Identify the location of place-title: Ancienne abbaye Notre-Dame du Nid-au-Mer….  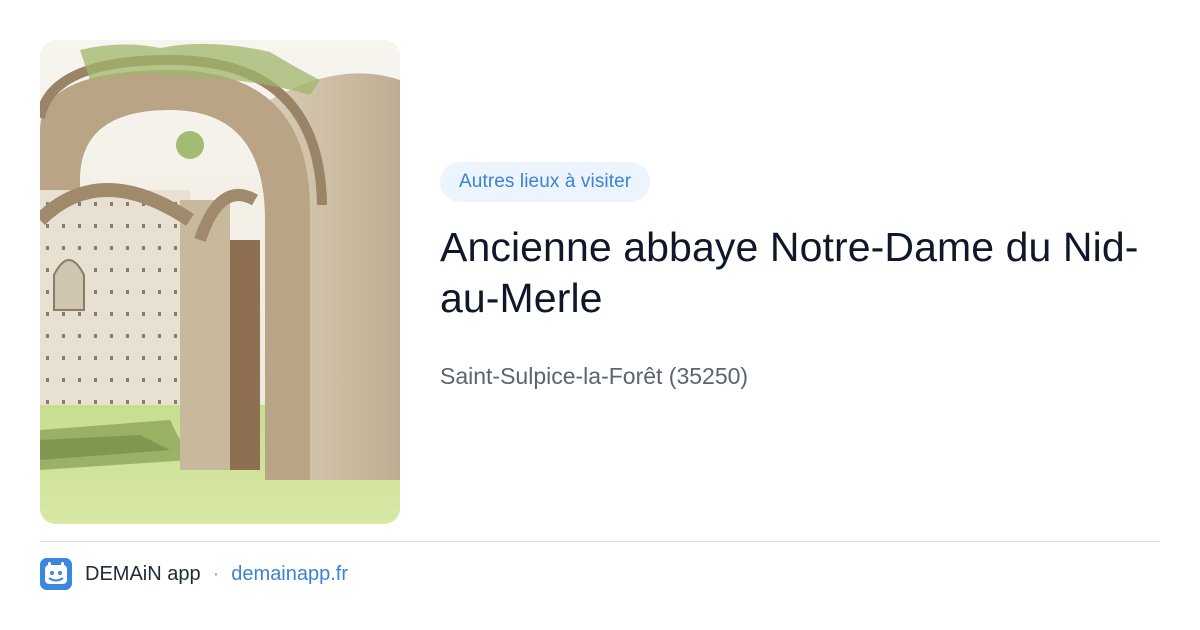
(790, 273).